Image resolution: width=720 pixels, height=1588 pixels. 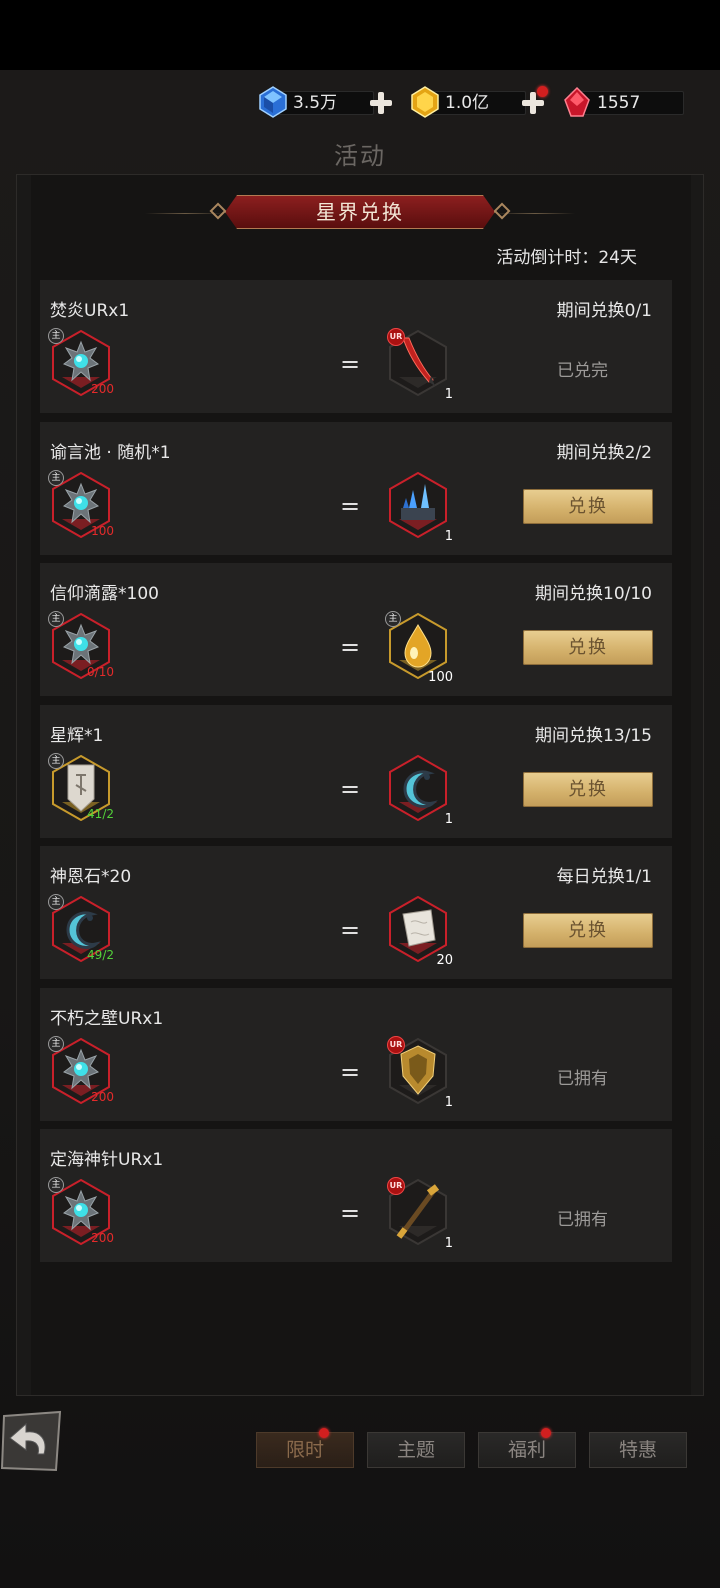 I want to click on exchange-item-title: 信仰滴露*100, so click(x=104, y=594).